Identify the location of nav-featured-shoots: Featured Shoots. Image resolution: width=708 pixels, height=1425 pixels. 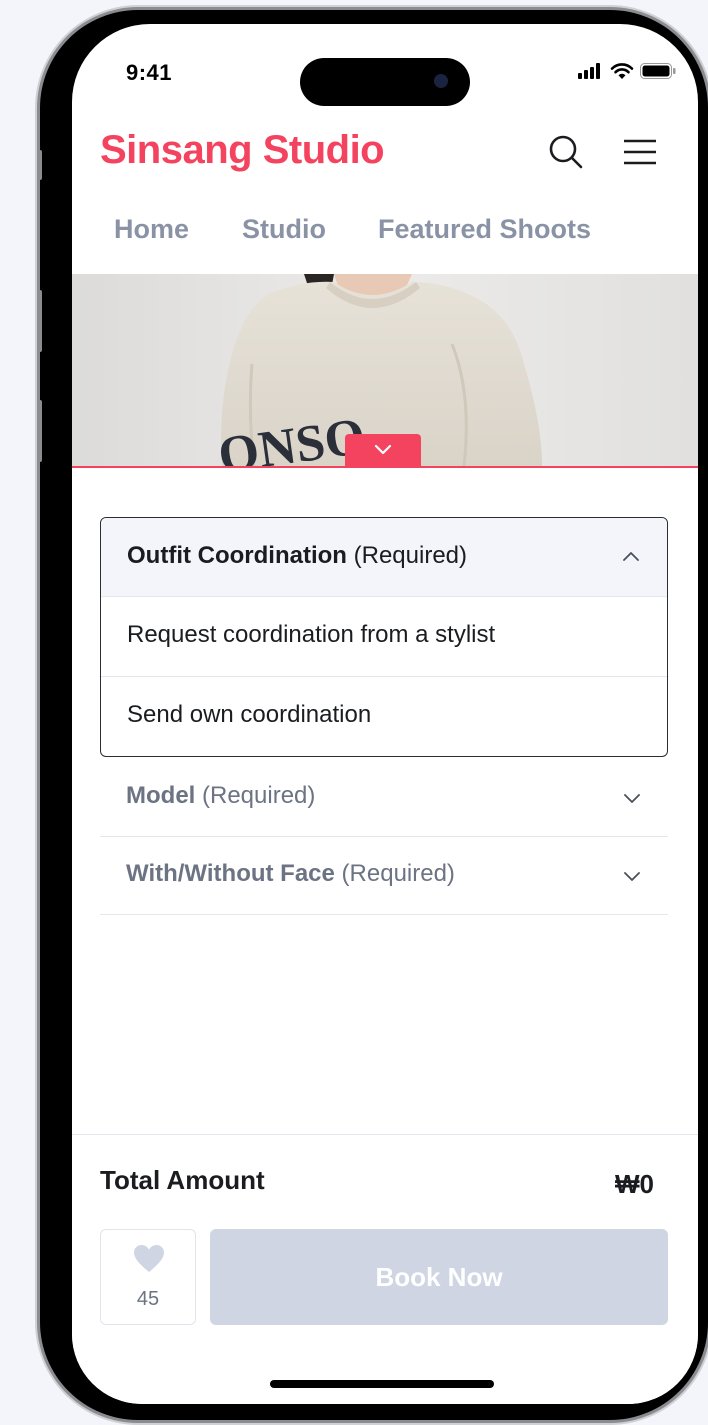
(484, 229).